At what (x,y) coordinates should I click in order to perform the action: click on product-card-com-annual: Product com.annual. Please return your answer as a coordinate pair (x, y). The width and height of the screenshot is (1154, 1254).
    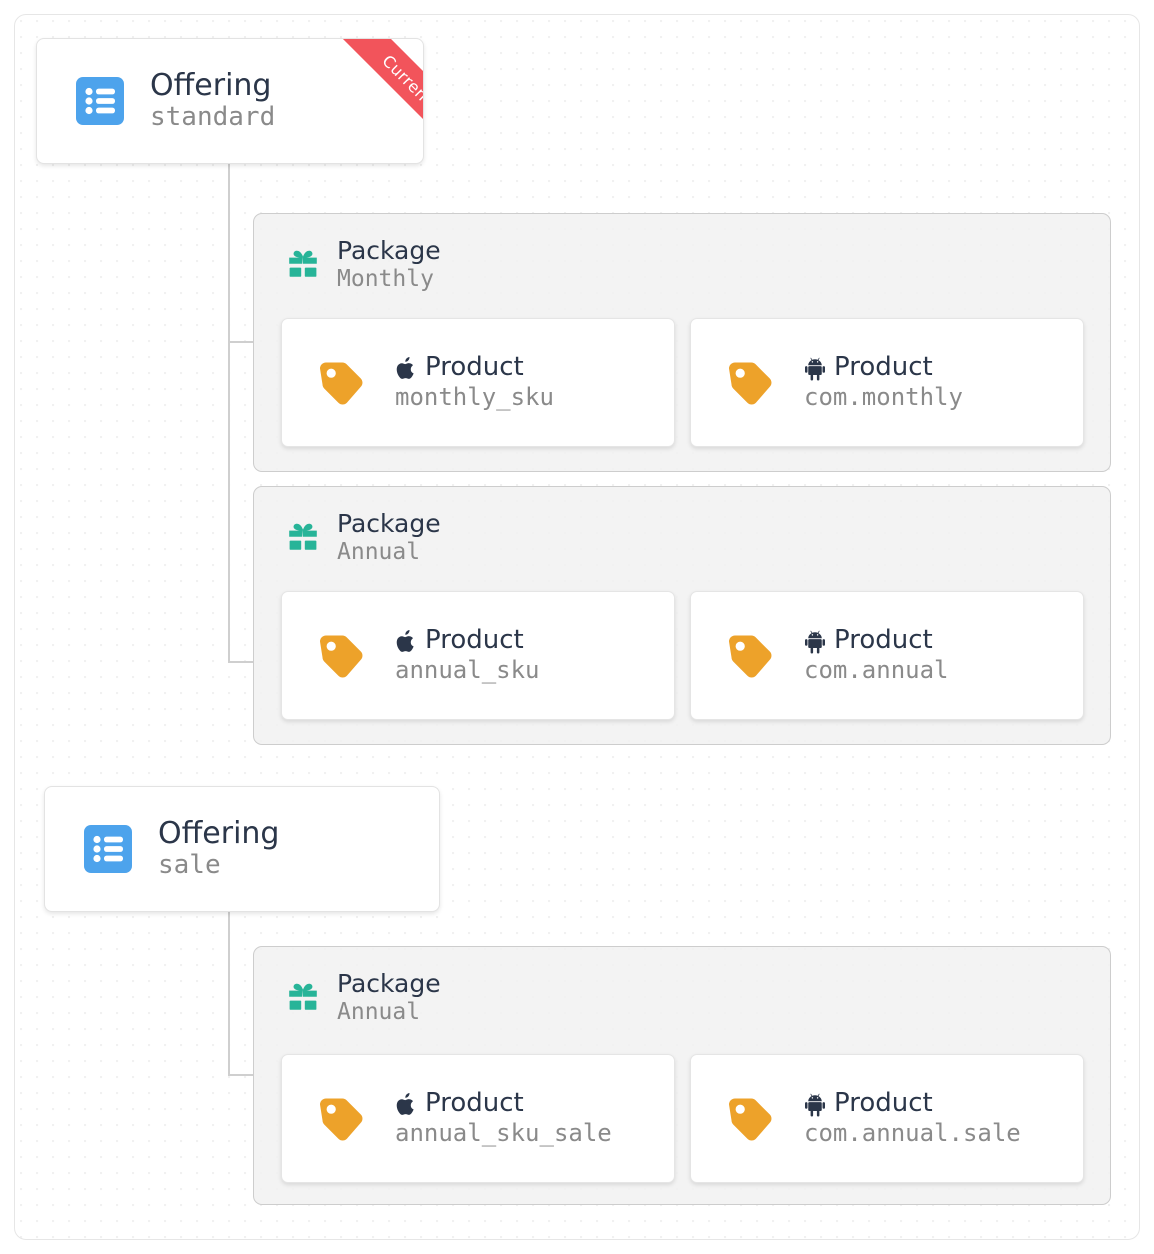
    Looking at the image, I should click on (887, 655).